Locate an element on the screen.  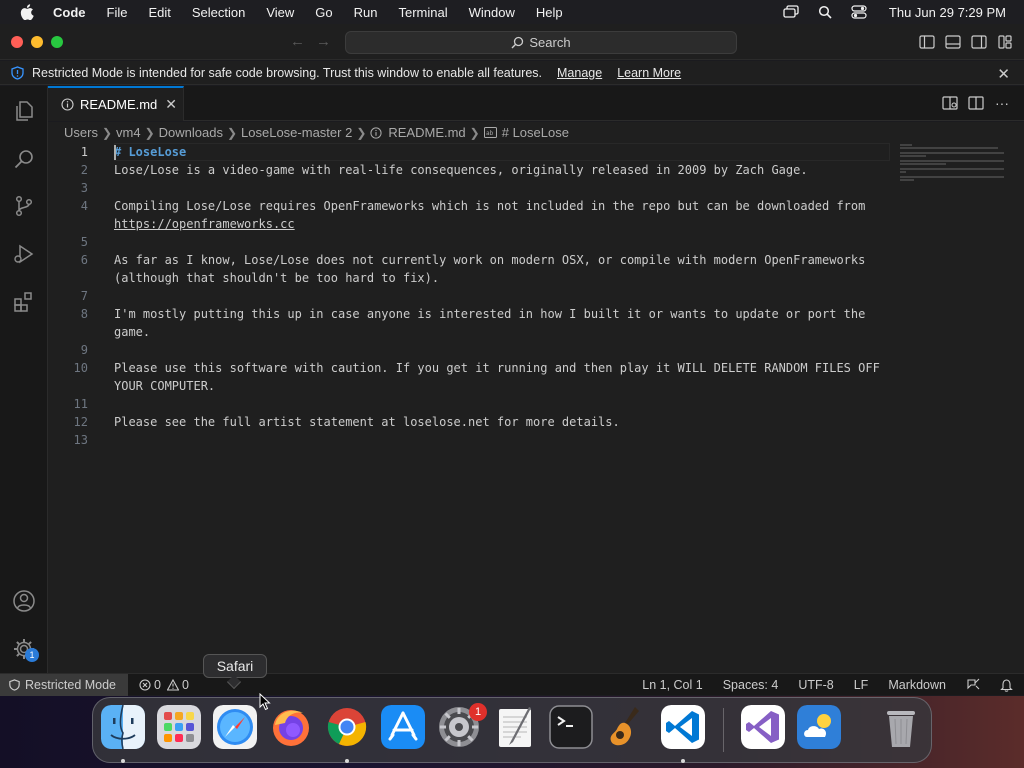
control-center-icon is located at coordinates (859, 12).